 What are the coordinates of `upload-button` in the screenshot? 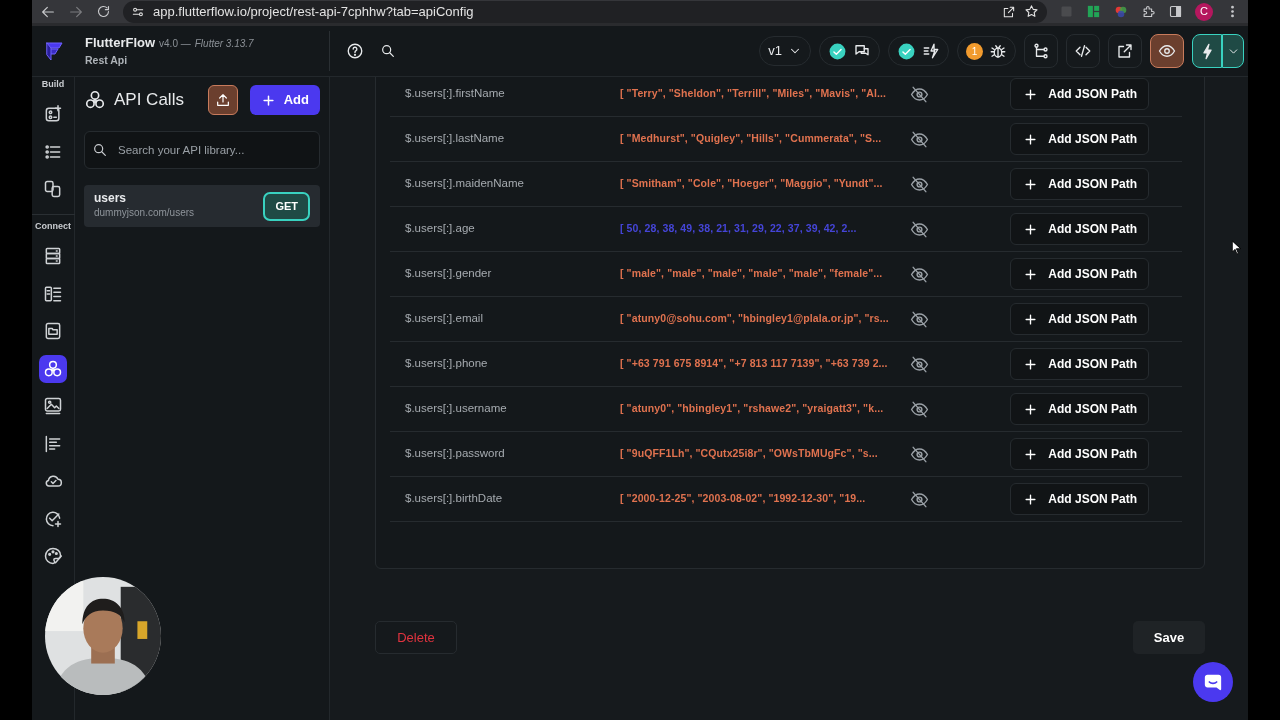 It's located at (222, 100).